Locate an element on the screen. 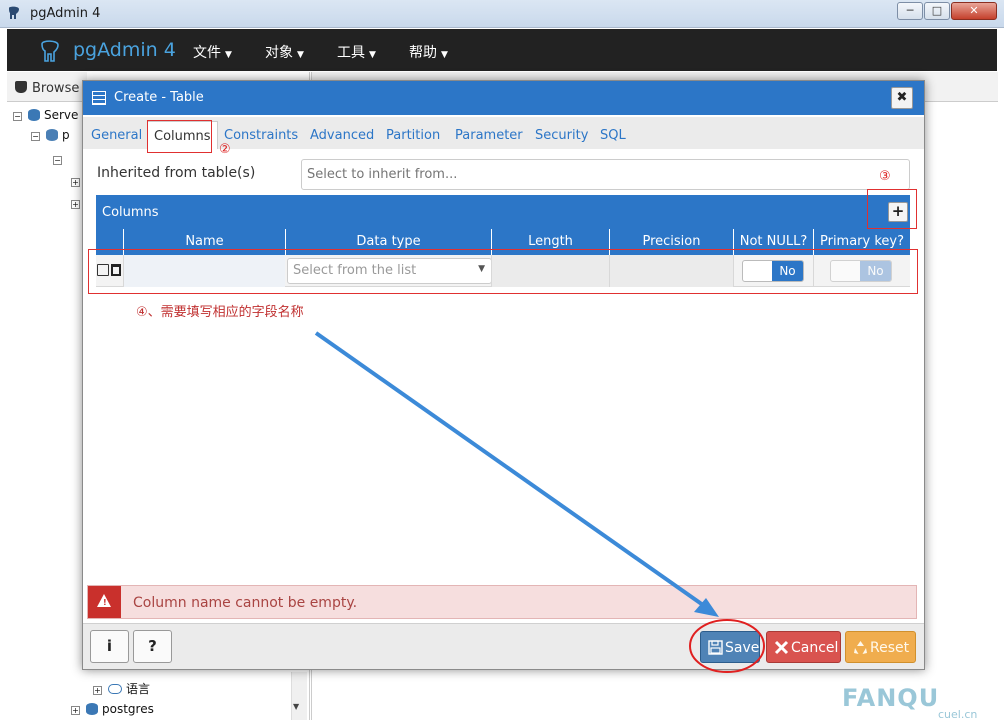  window-close-button: ✕ is located at coordinates (974, 11).